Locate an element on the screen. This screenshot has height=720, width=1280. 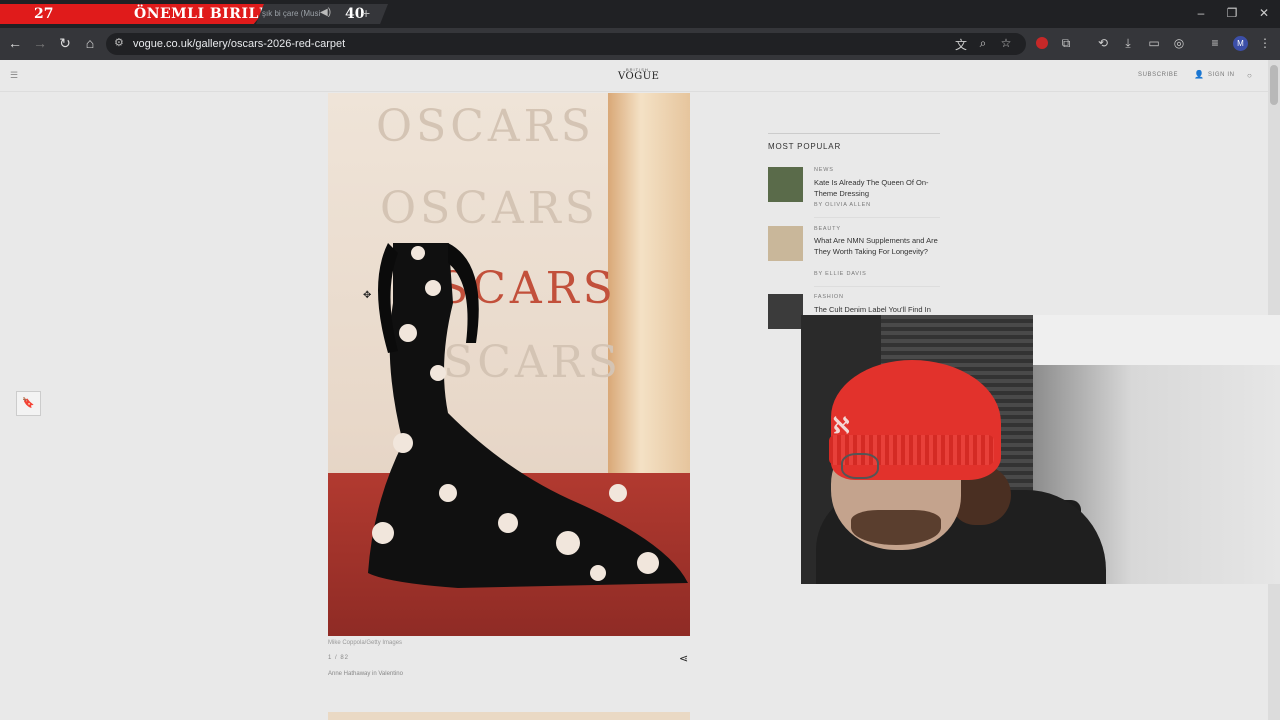
browser-tab-title: şık bi çare (Musi is located at coordinates (292, 13).